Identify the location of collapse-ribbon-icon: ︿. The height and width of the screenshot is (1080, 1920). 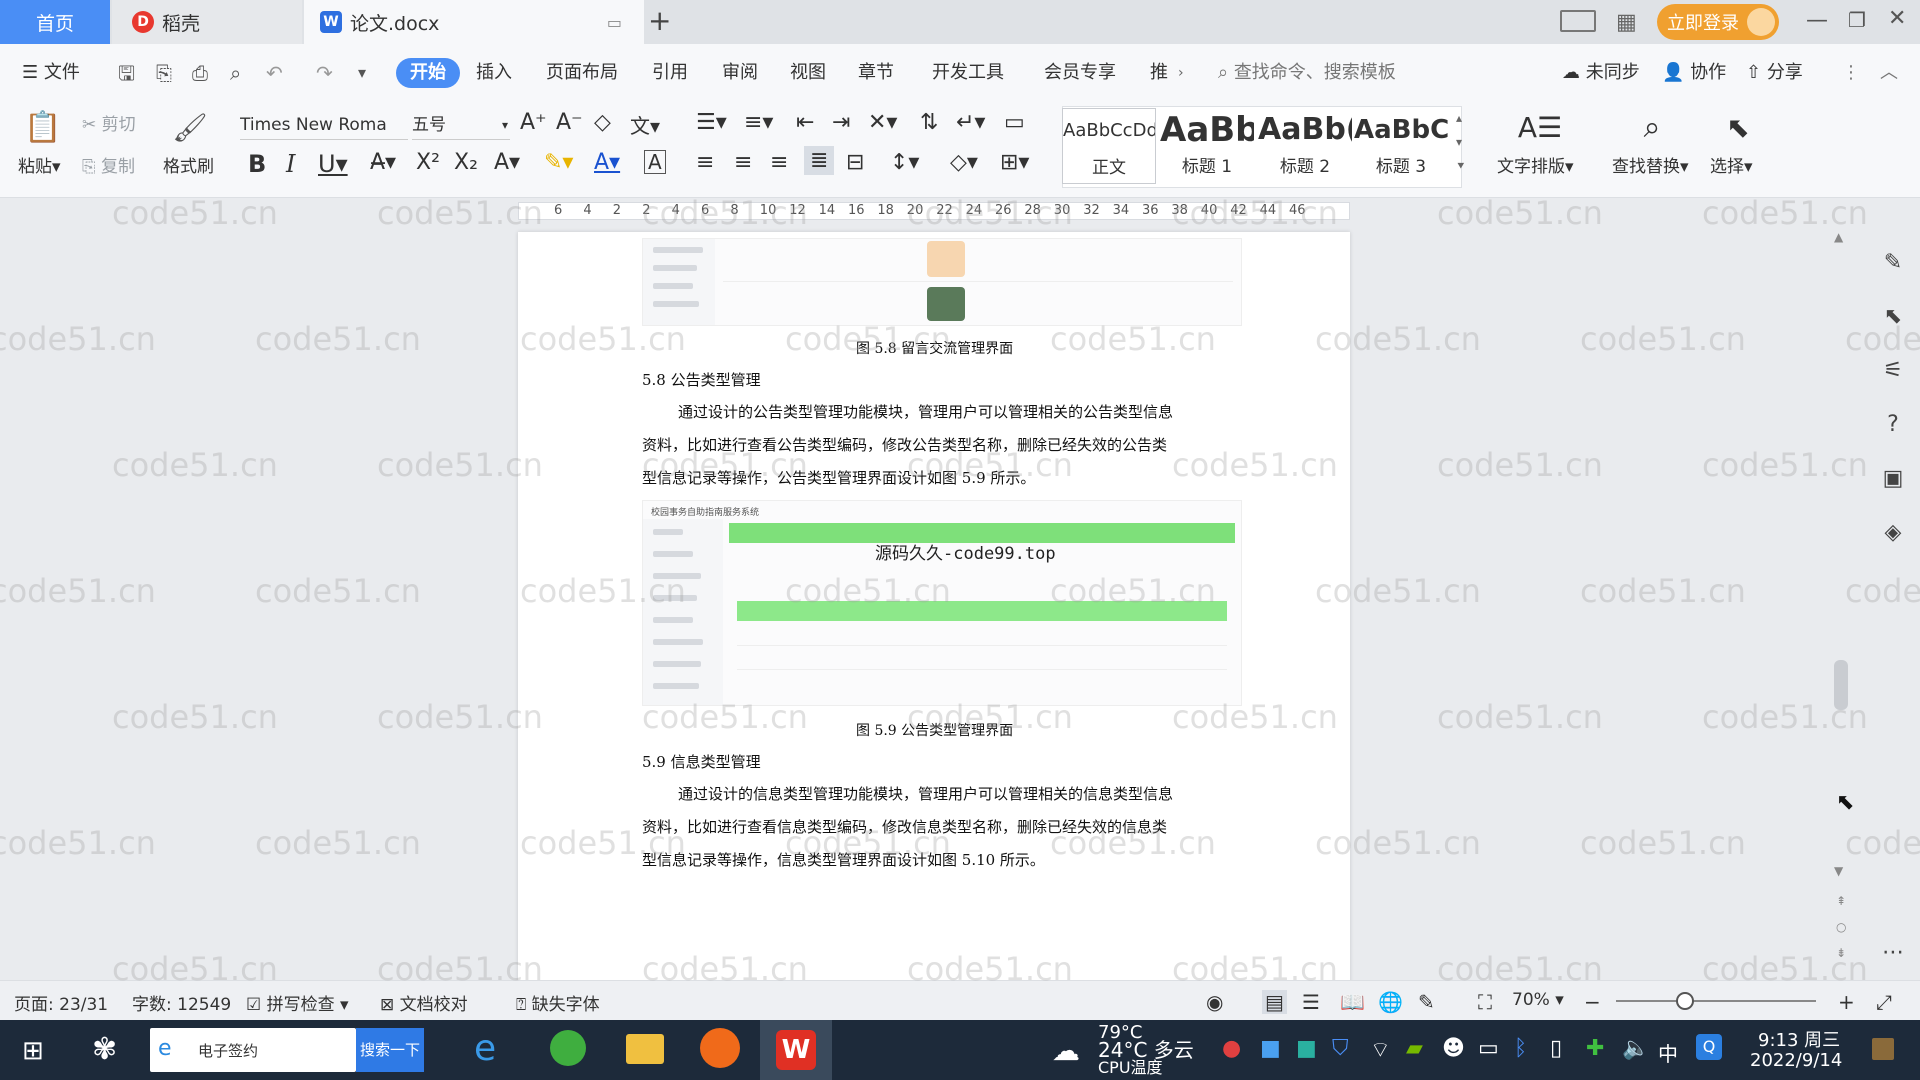
(1889, 73).